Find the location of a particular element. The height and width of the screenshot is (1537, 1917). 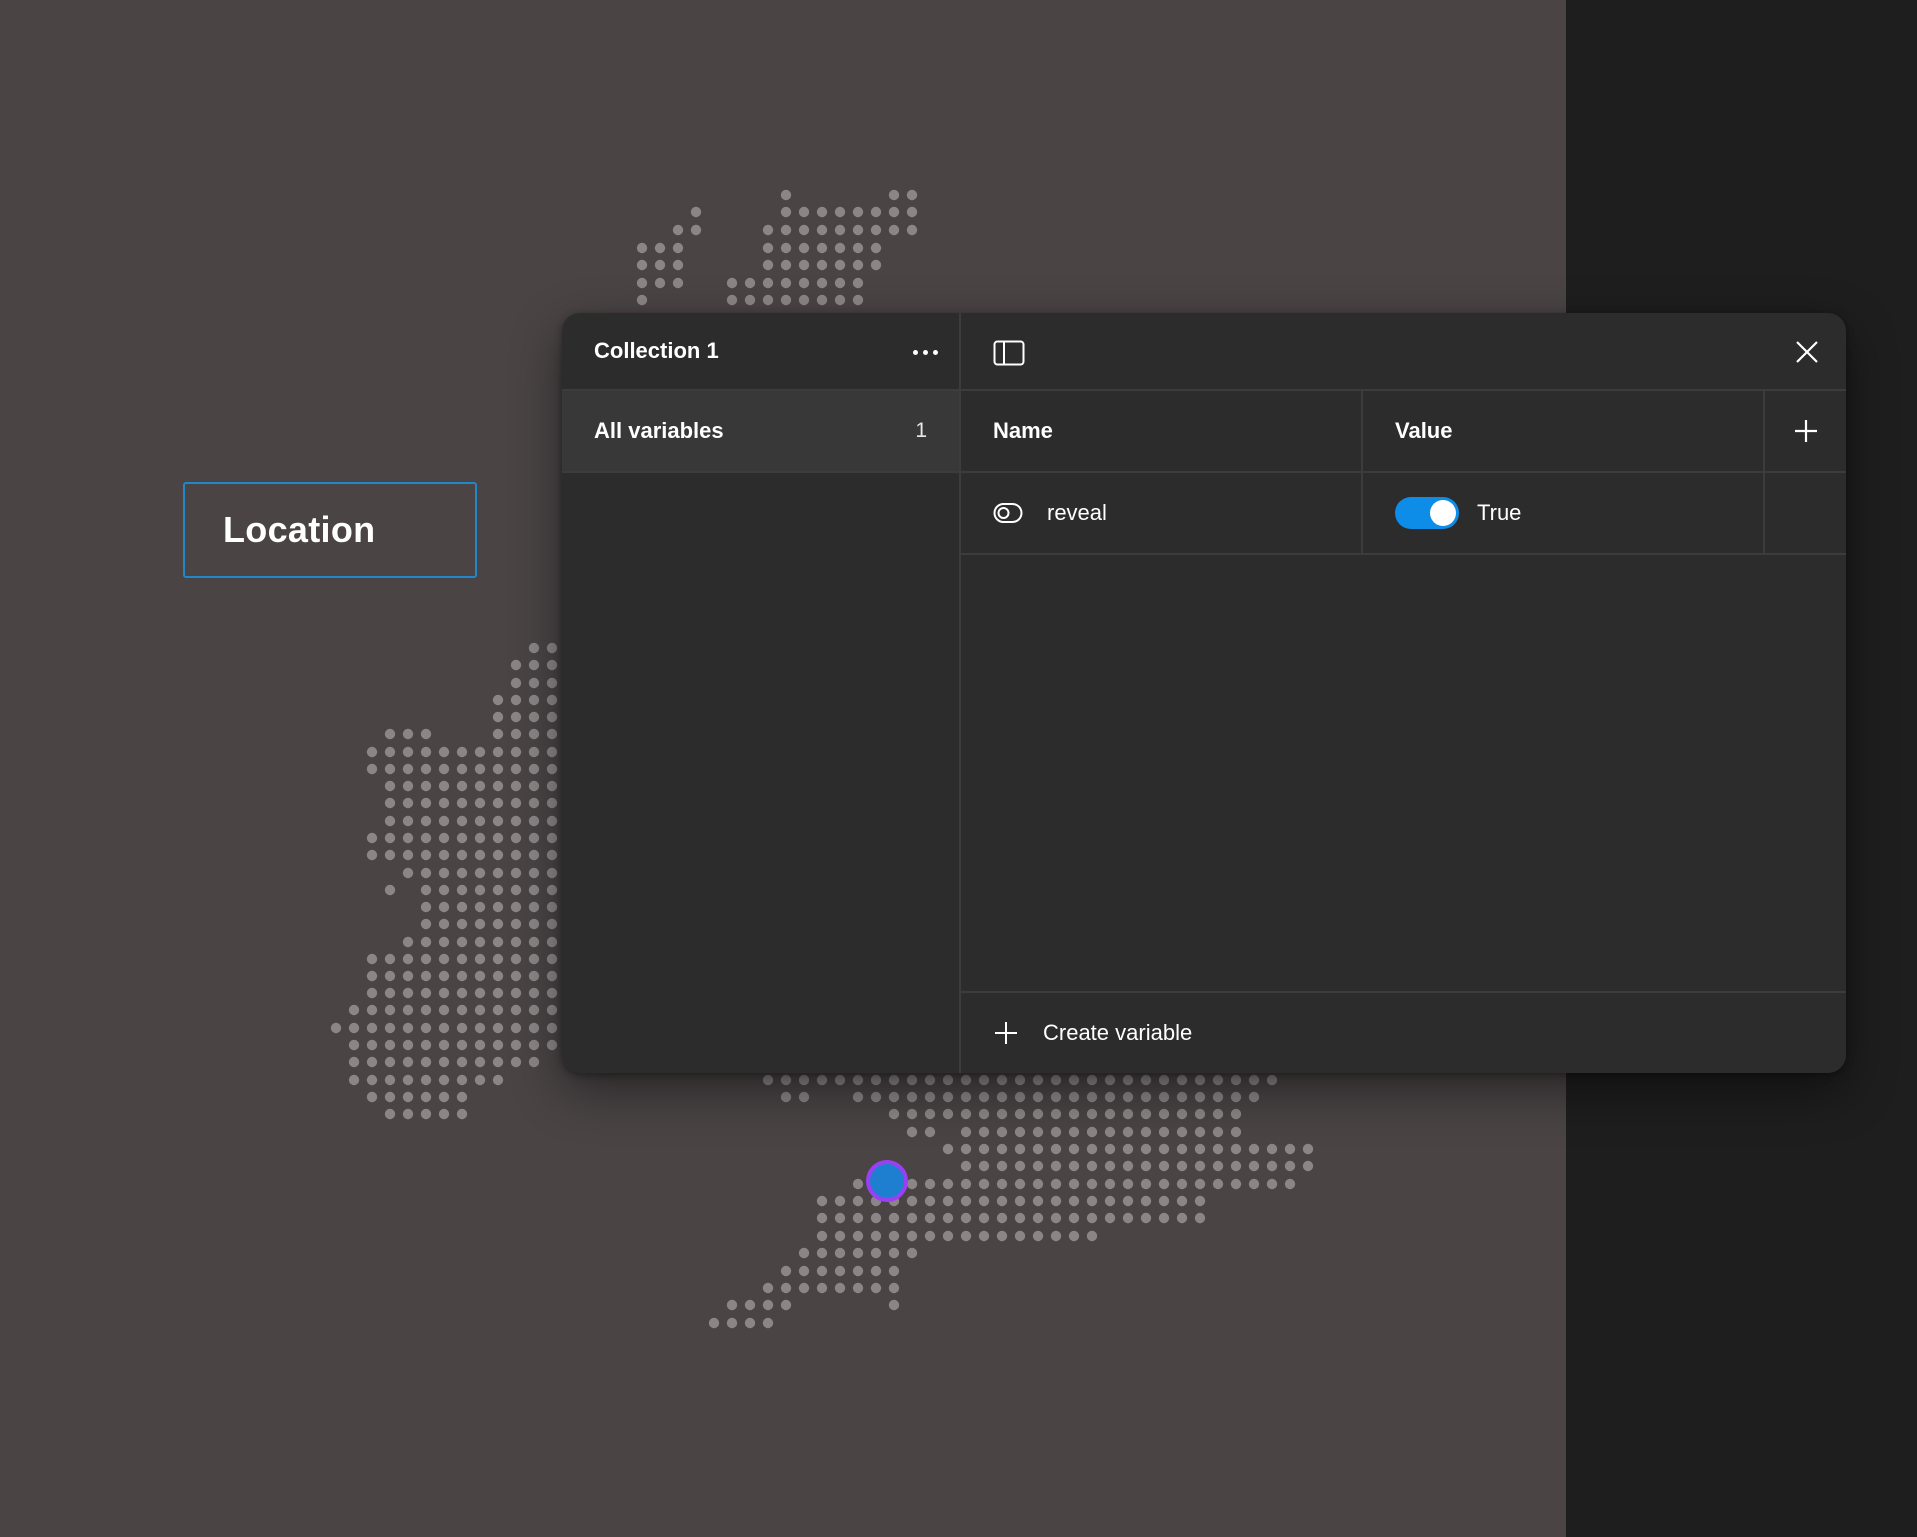

value-column-header: Value is located at coordinates (1564, 431).